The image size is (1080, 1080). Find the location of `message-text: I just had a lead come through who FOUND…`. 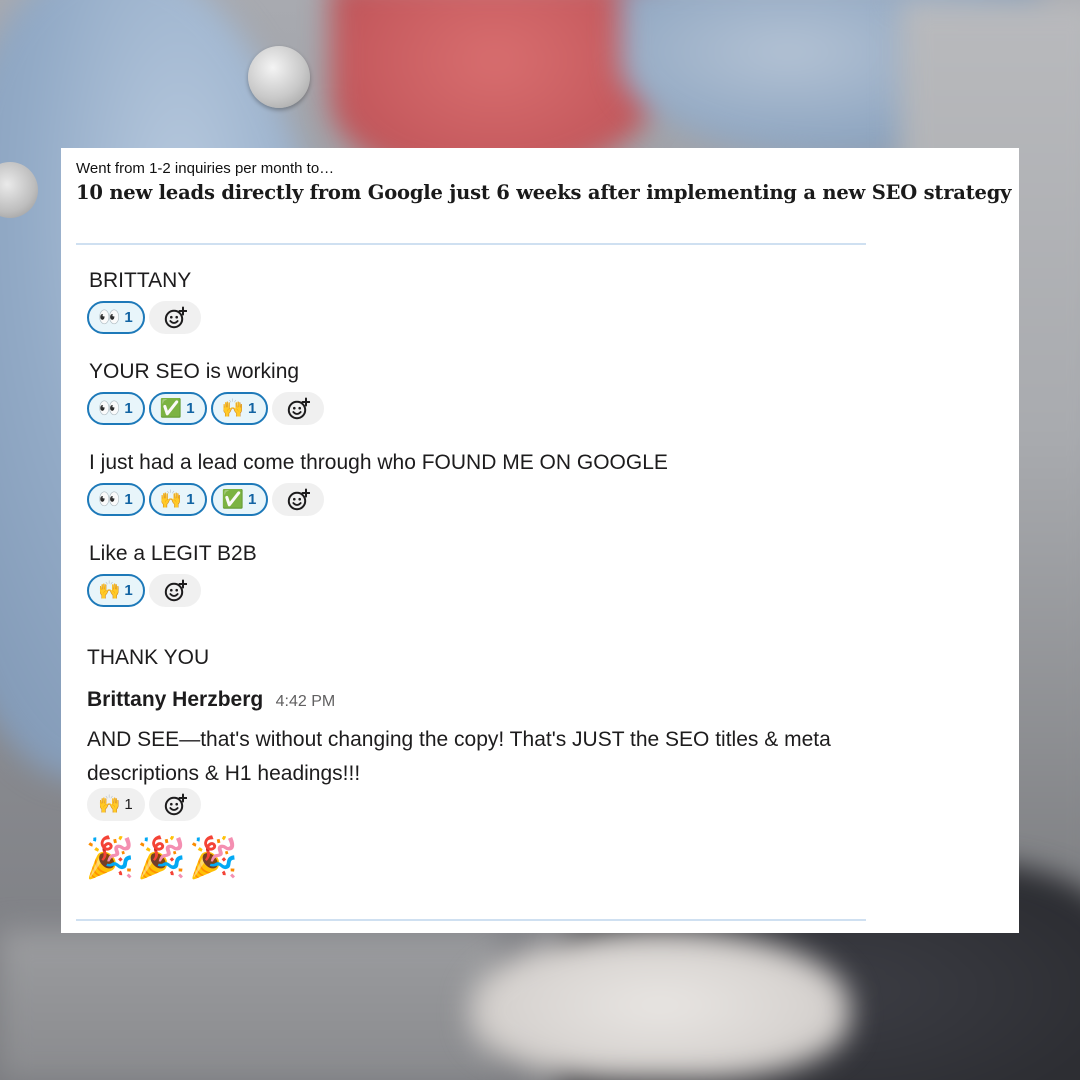

message-text: I just had a lead come through who FOUND… is located at coordinates (378, 462).